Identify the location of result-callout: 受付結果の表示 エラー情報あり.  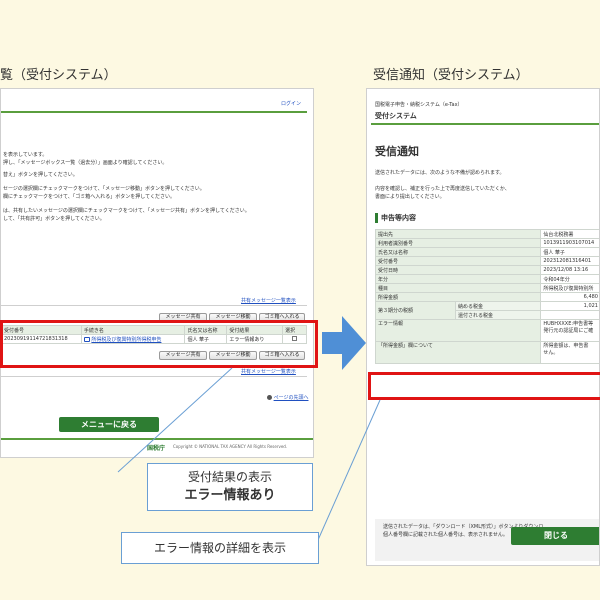
(230, 487).